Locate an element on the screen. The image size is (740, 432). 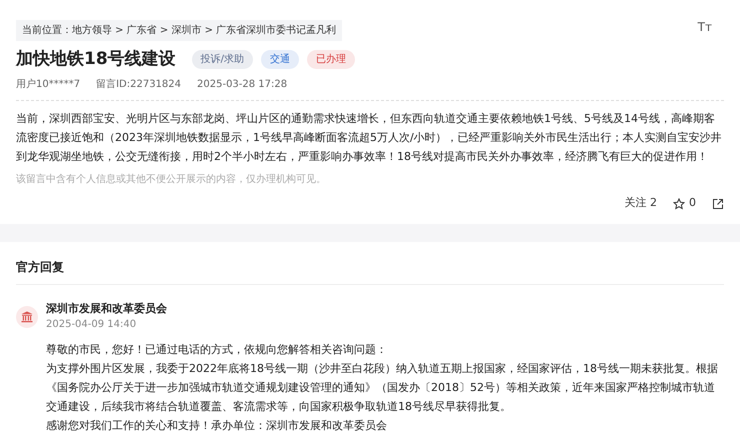
meta-text: 2025-03-28 17:28 is located at coordinates (242, 85).